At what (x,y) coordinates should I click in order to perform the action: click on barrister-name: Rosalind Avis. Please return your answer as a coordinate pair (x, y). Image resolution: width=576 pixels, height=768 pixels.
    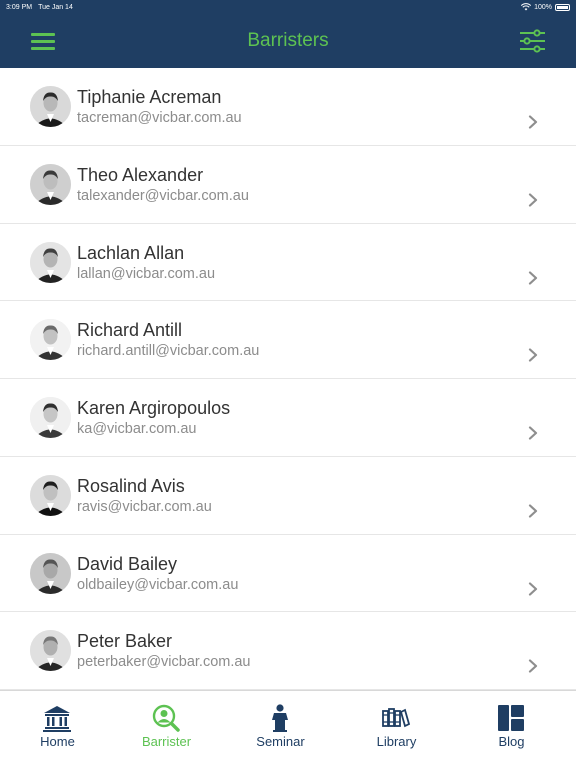
    Looking at the image, I should click on (131, 485).